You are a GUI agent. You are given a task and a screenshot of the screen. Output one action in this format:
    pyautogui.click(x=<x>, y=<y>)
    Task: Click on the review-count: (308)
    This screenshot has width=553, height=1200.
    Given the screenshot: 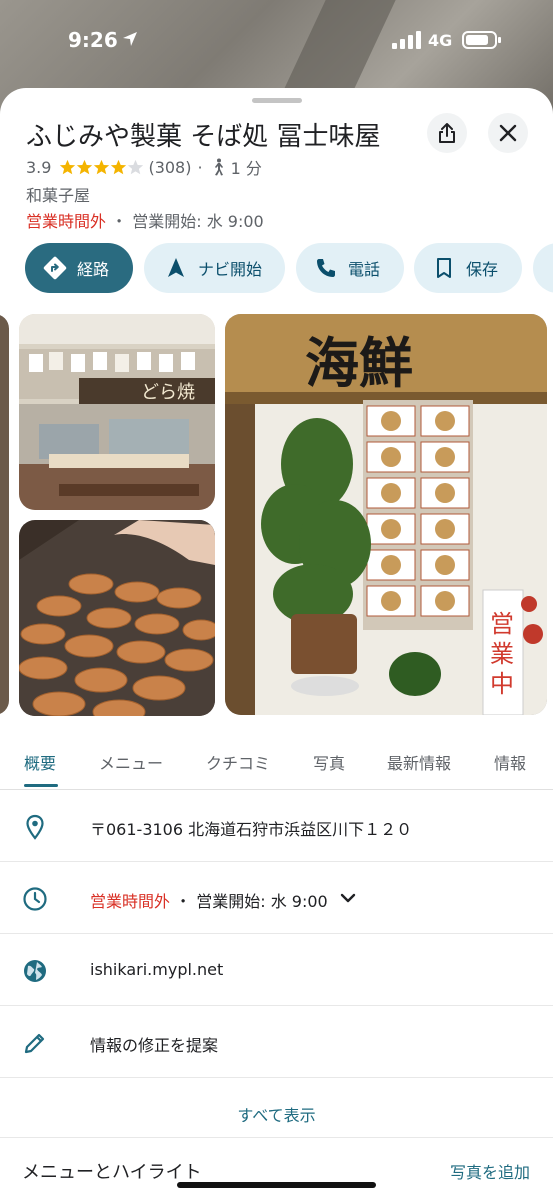 What is the action you would take?
    pyautogui.click(x=170, y=167)
    